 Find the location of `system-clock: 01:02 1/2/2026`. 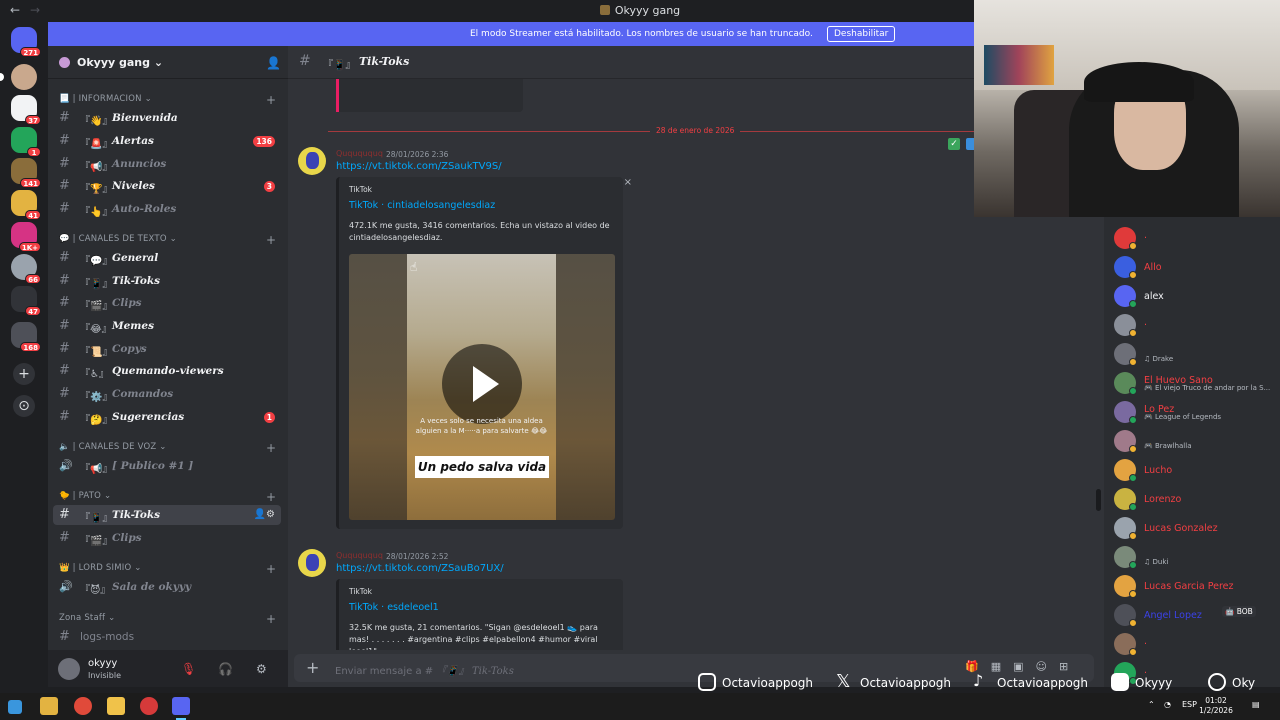

system-clock: 01:02 1/2/2026 is located at coordinates (1216, 706).